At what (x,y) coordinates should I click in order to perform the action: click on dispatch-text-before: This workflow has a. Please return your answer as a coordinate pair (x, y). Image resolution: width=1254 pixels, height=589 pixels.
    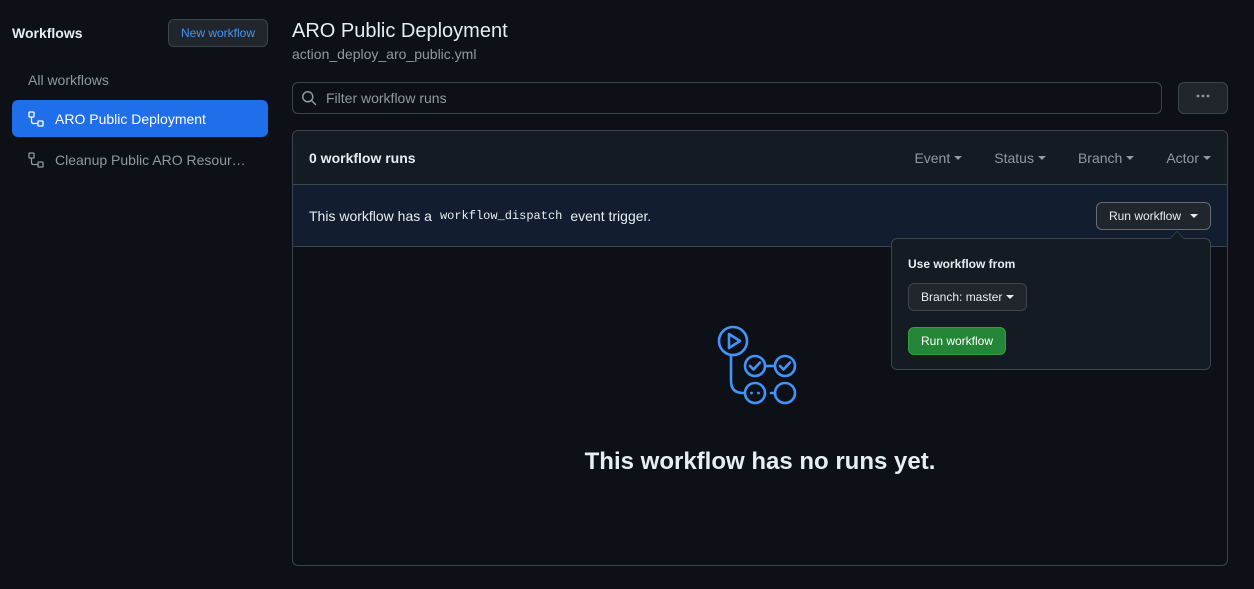
    Looking at the image, I should click on (370, 215).